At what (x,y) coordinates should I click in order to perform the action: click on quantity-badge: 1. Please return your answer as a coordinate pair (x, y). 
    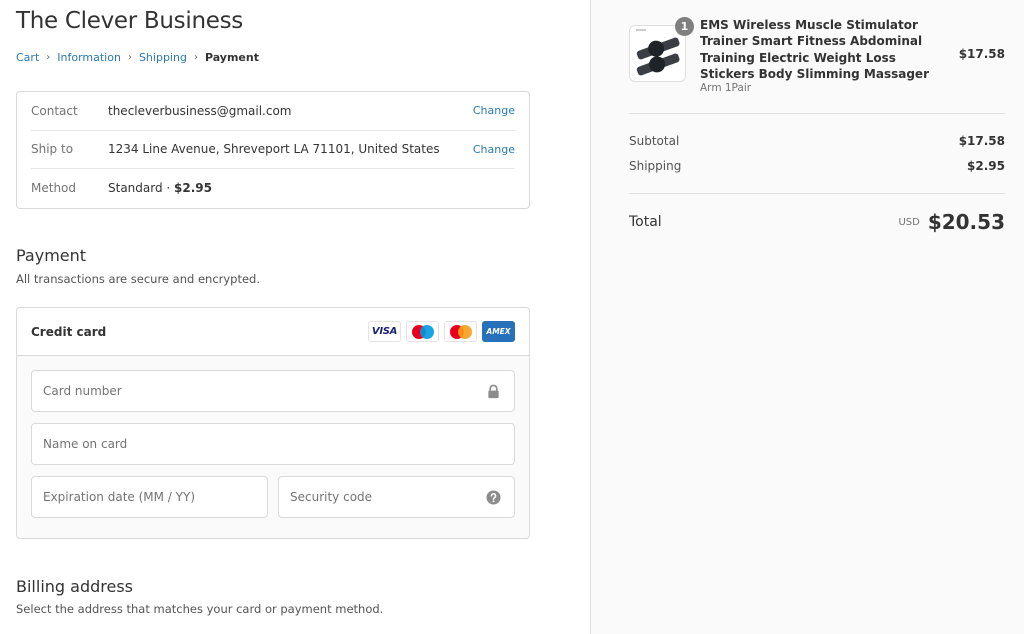
    Looking at the image, I should click on (684, 26).